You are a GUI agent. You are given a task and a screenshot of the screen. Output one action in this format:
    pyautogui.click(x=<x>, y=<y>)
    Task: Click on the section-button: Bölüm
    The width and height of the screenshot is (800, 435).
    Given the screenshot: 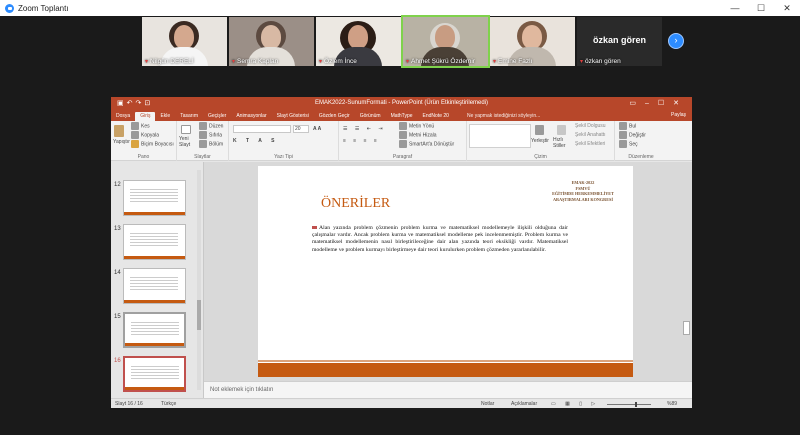 What is the action you would take?
    pyautogui.click(x=211, y=144)
    